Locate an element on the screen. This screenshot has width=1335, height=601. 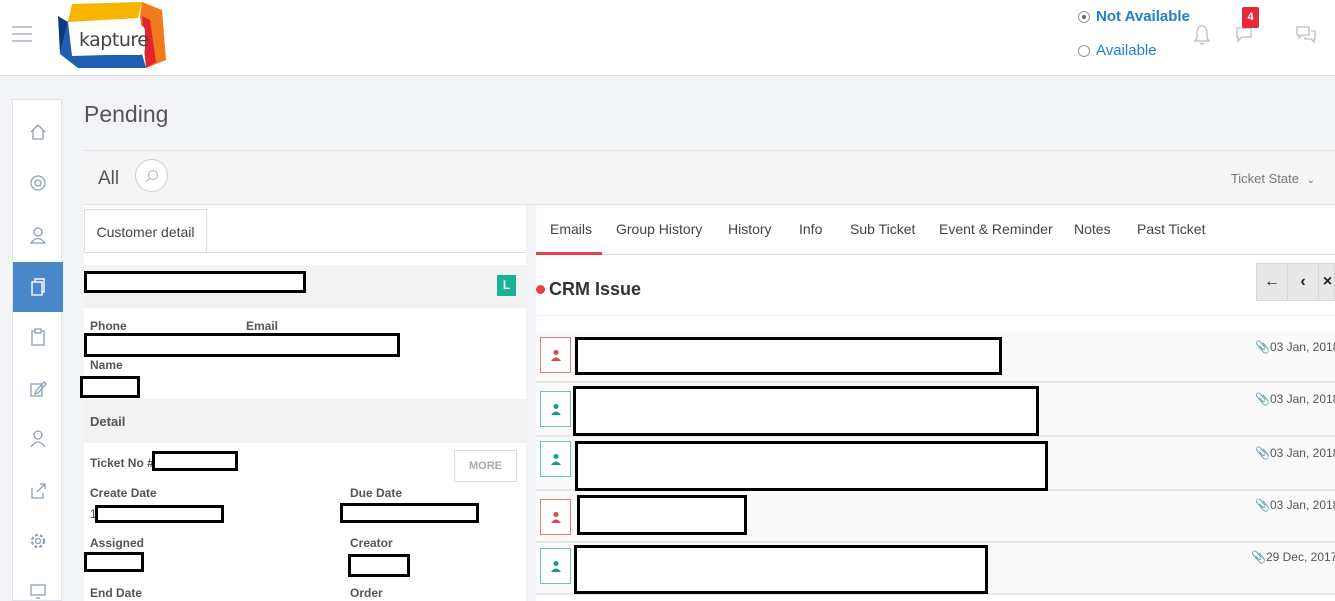
redacted-name is located at coordinates (110, 387).